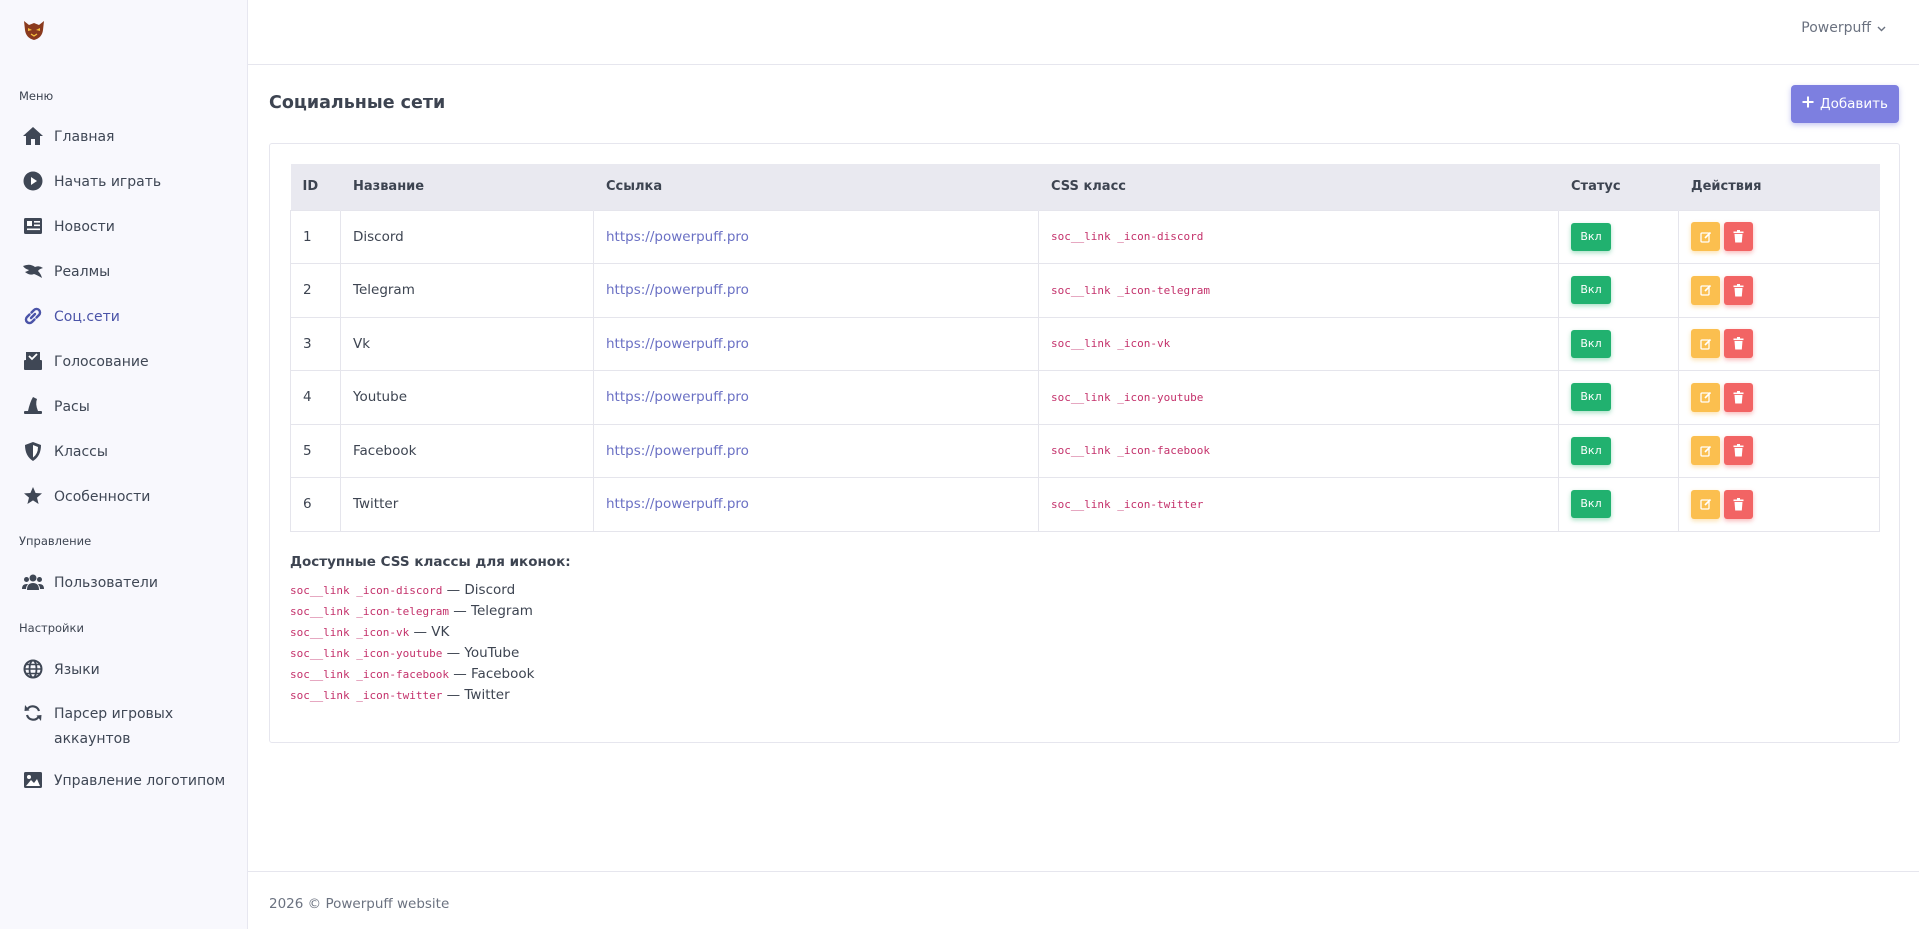 This screenshot has width=1919, height=929. Describe the element at coordinates (357, 103) in the screenshot. I see `page-title: Социальные сети` at that location.